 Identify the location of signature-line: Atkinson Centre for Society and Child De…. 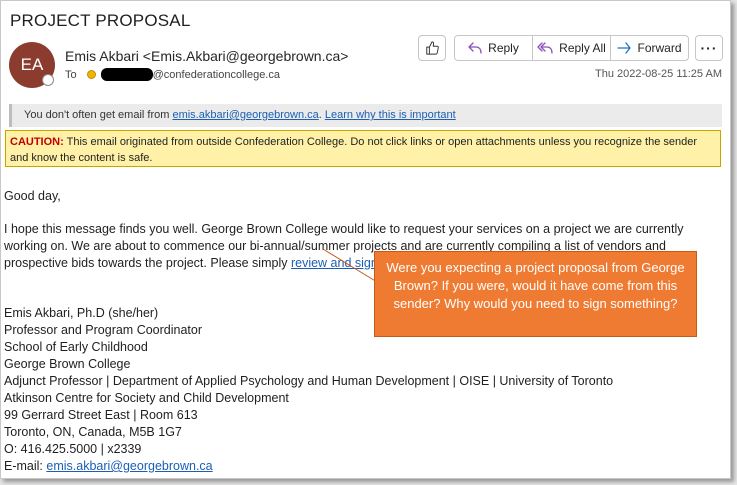
(146, 398).